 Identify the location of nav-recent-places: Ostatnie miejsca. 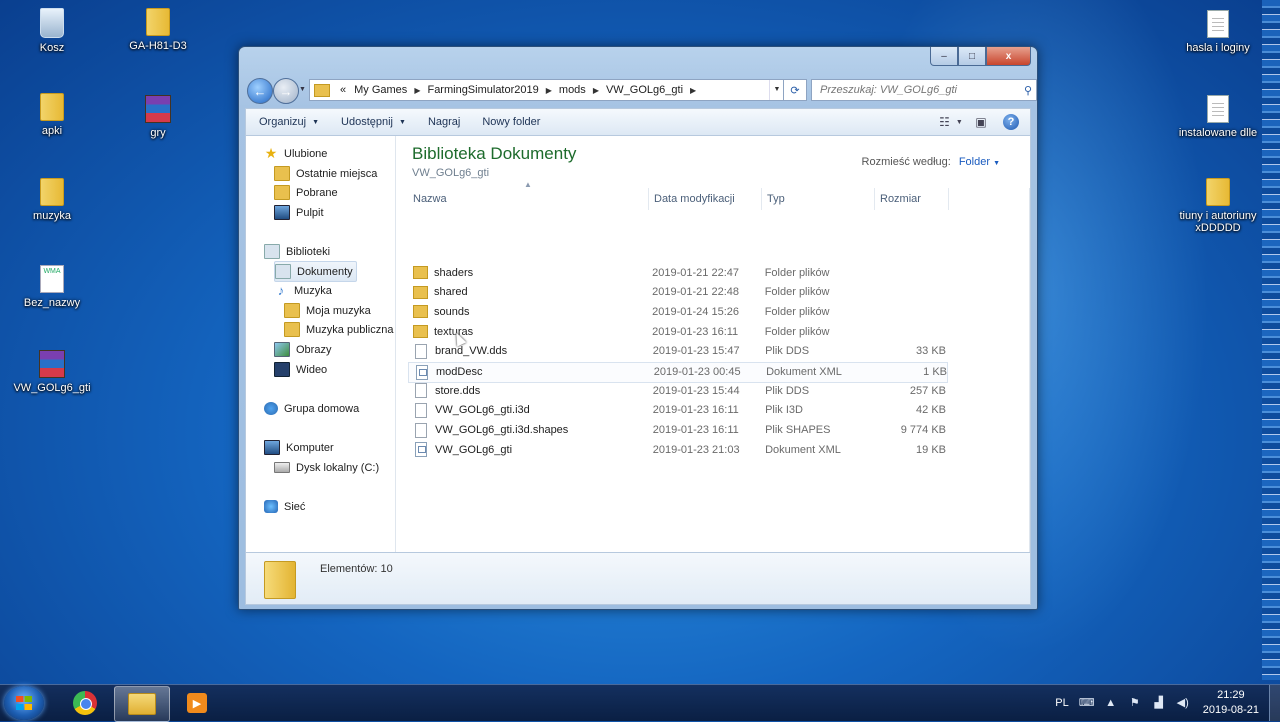
(325, 173).